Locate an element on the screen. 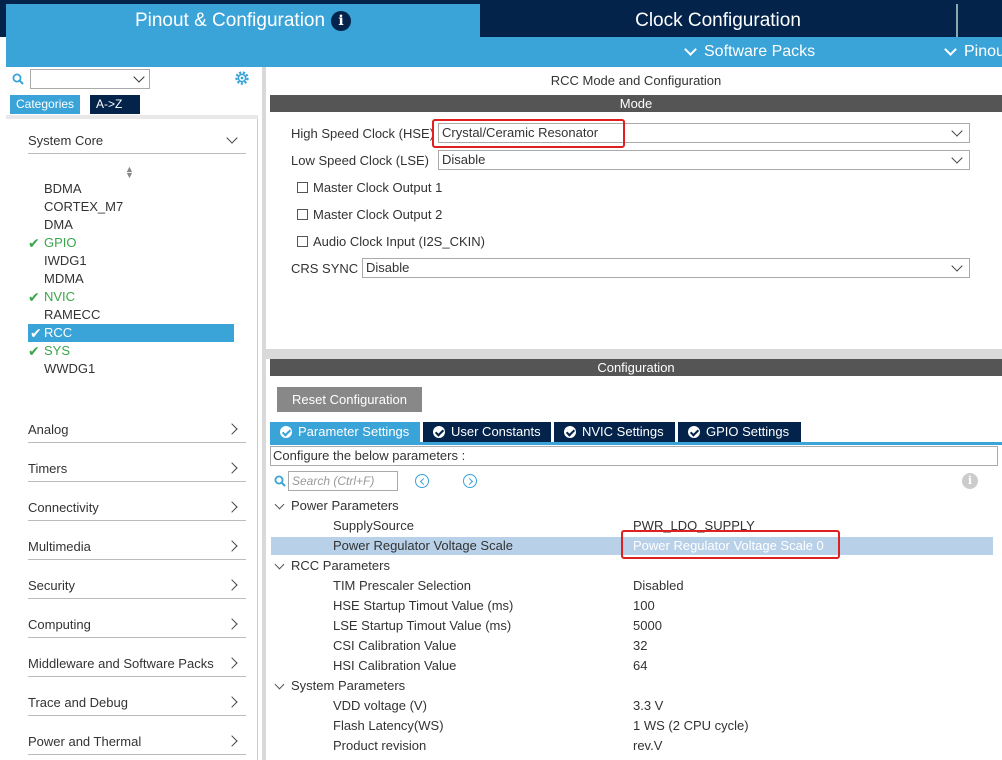  core-item-gpio: ✔ GPIO is located at coordinates (52, 243).